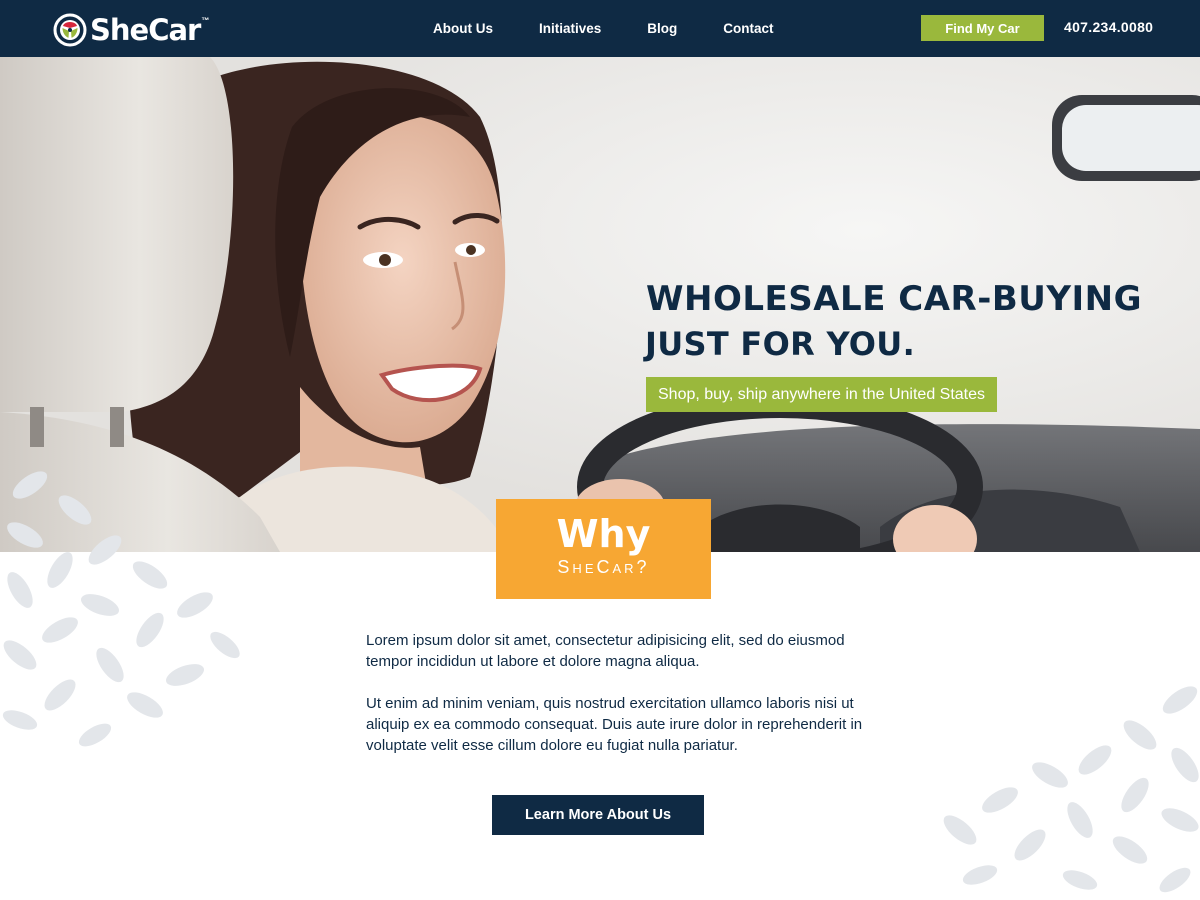 The image size is (1200, 900). What do you see at coordinates (894, 299) in the screenshot?
I see `hero-headline: WHOLESALE CAR-BUYING` at bounding box center [894, 299].